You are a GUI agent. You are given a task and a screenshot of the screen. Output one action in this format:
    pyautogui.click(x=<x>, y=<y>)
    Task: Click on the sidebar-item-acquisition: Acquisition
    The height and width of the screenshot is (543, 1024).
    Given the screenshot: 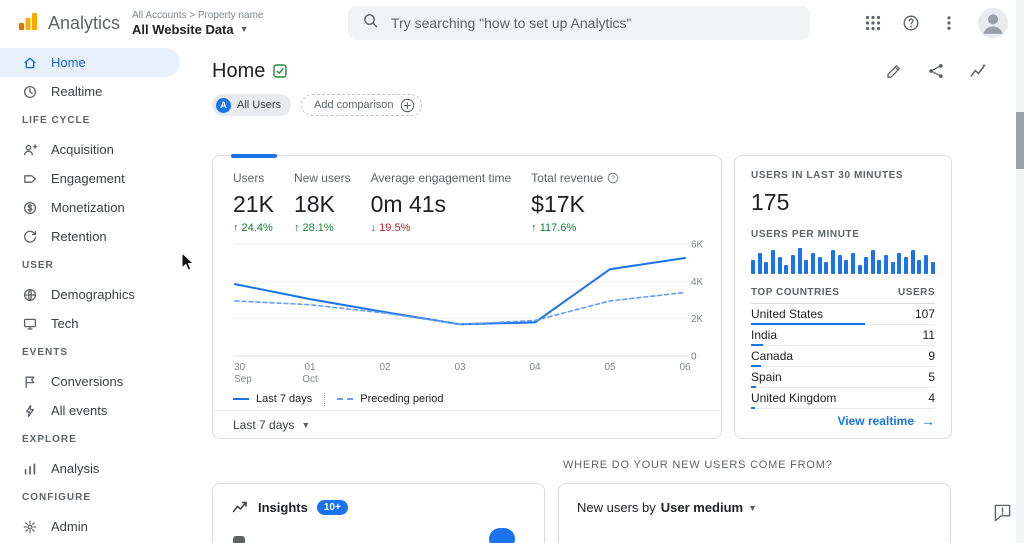 What is the action you would take?
    pyautogui.click(x=90, y=149)
    